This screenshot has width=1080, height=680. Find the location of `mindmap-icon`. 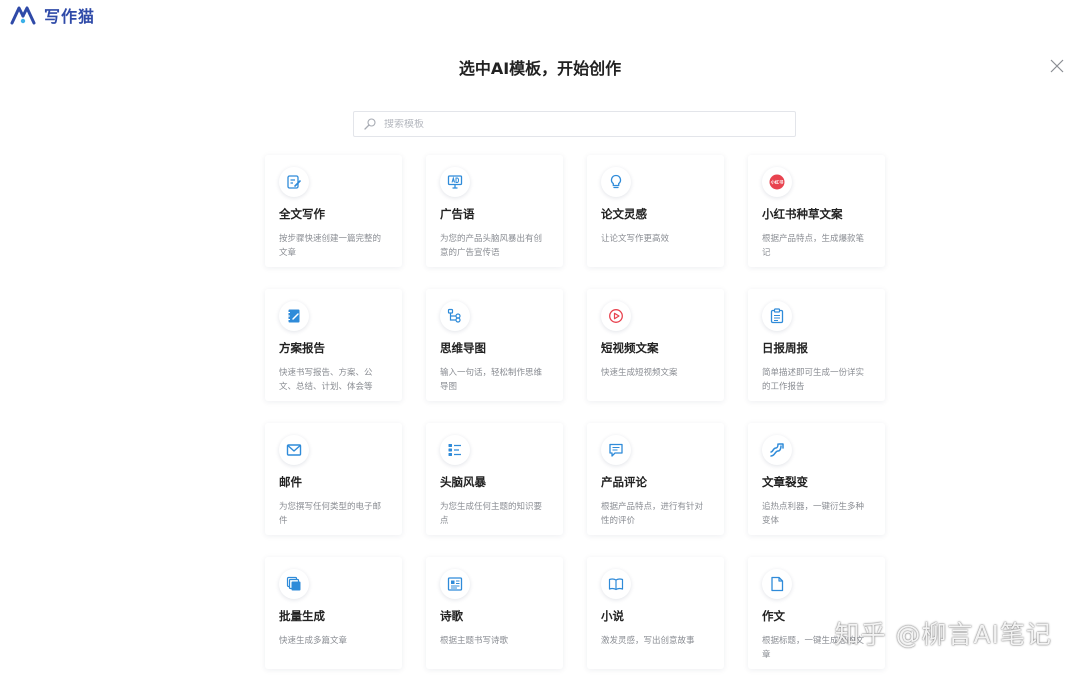

mindmap-icon is located at coordinates (454, 315).